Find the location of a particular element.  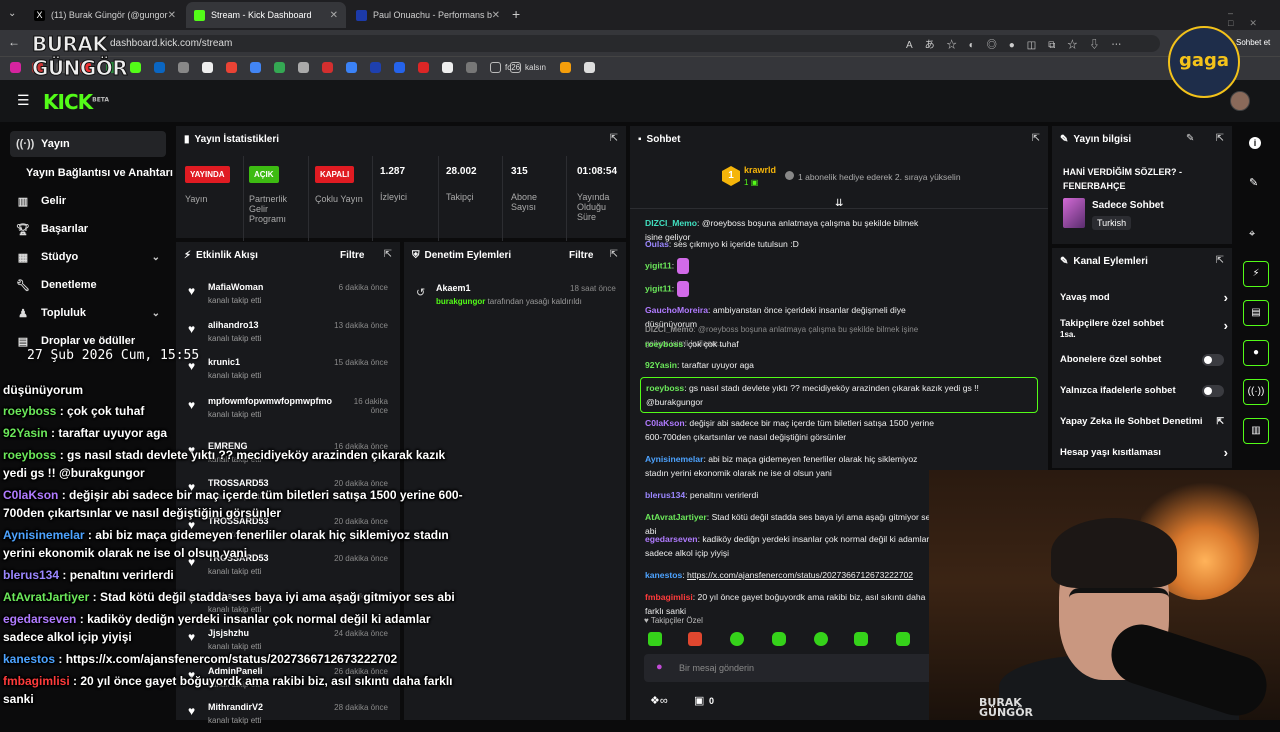

document-icon: ▤ is located at coordinates (1256, 313).